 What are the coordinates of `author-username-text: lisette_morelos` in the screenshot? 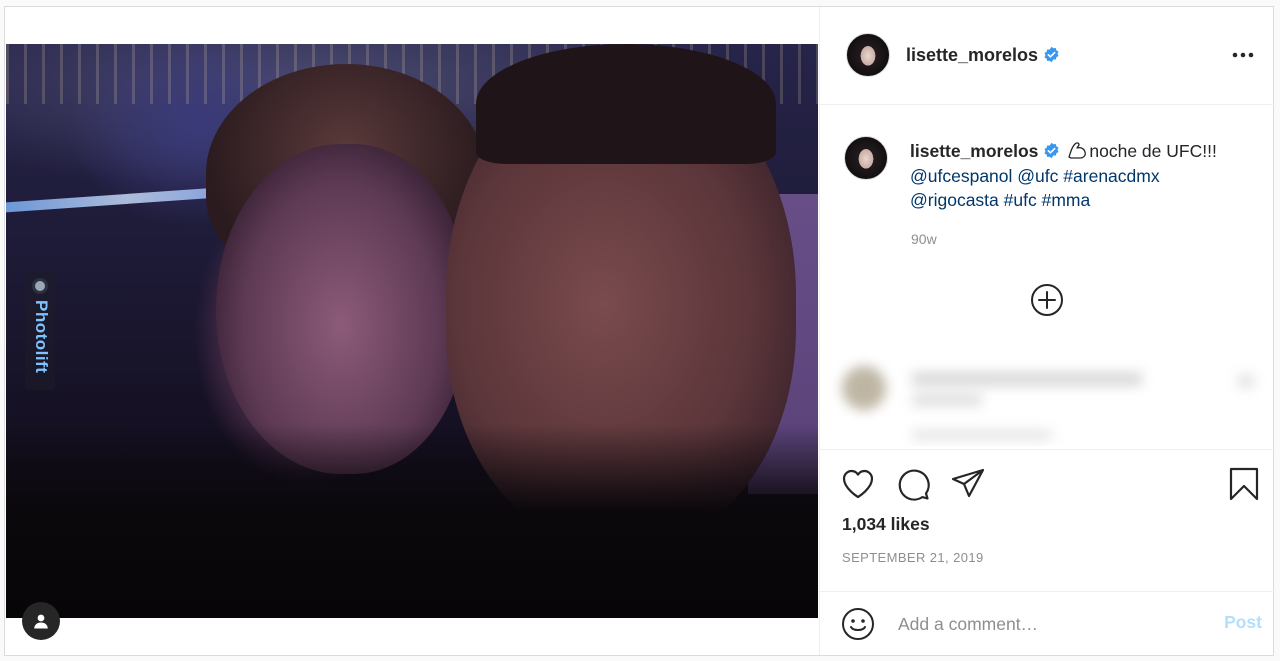 It's located at (972, 55).